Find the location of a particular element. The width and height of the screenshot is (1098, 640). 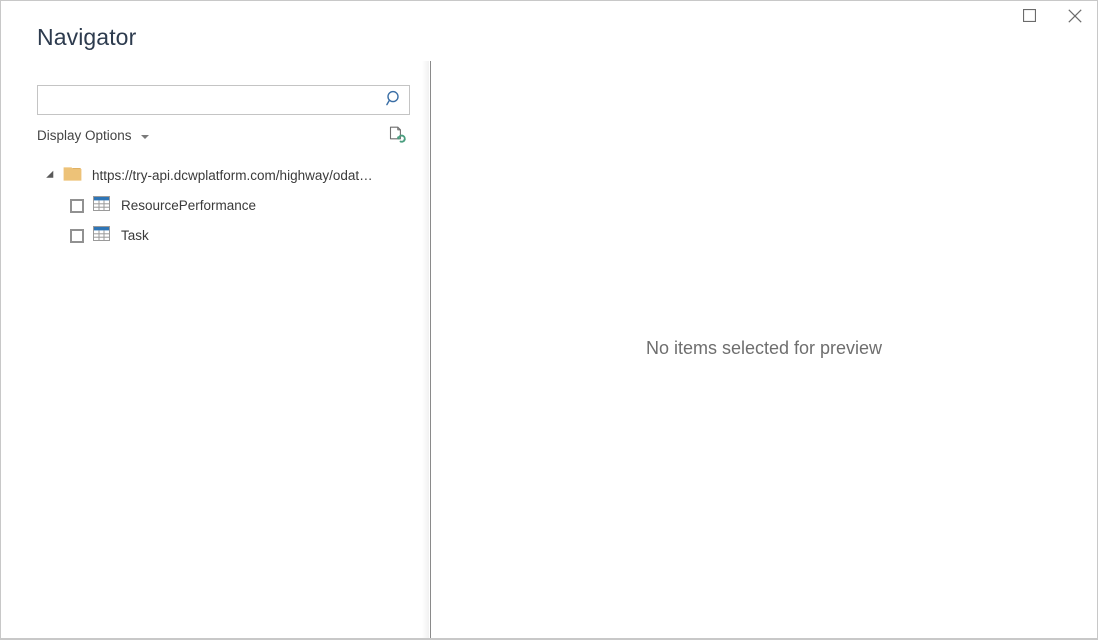

expander-expanded-icon is located at coordinates (51, 176).